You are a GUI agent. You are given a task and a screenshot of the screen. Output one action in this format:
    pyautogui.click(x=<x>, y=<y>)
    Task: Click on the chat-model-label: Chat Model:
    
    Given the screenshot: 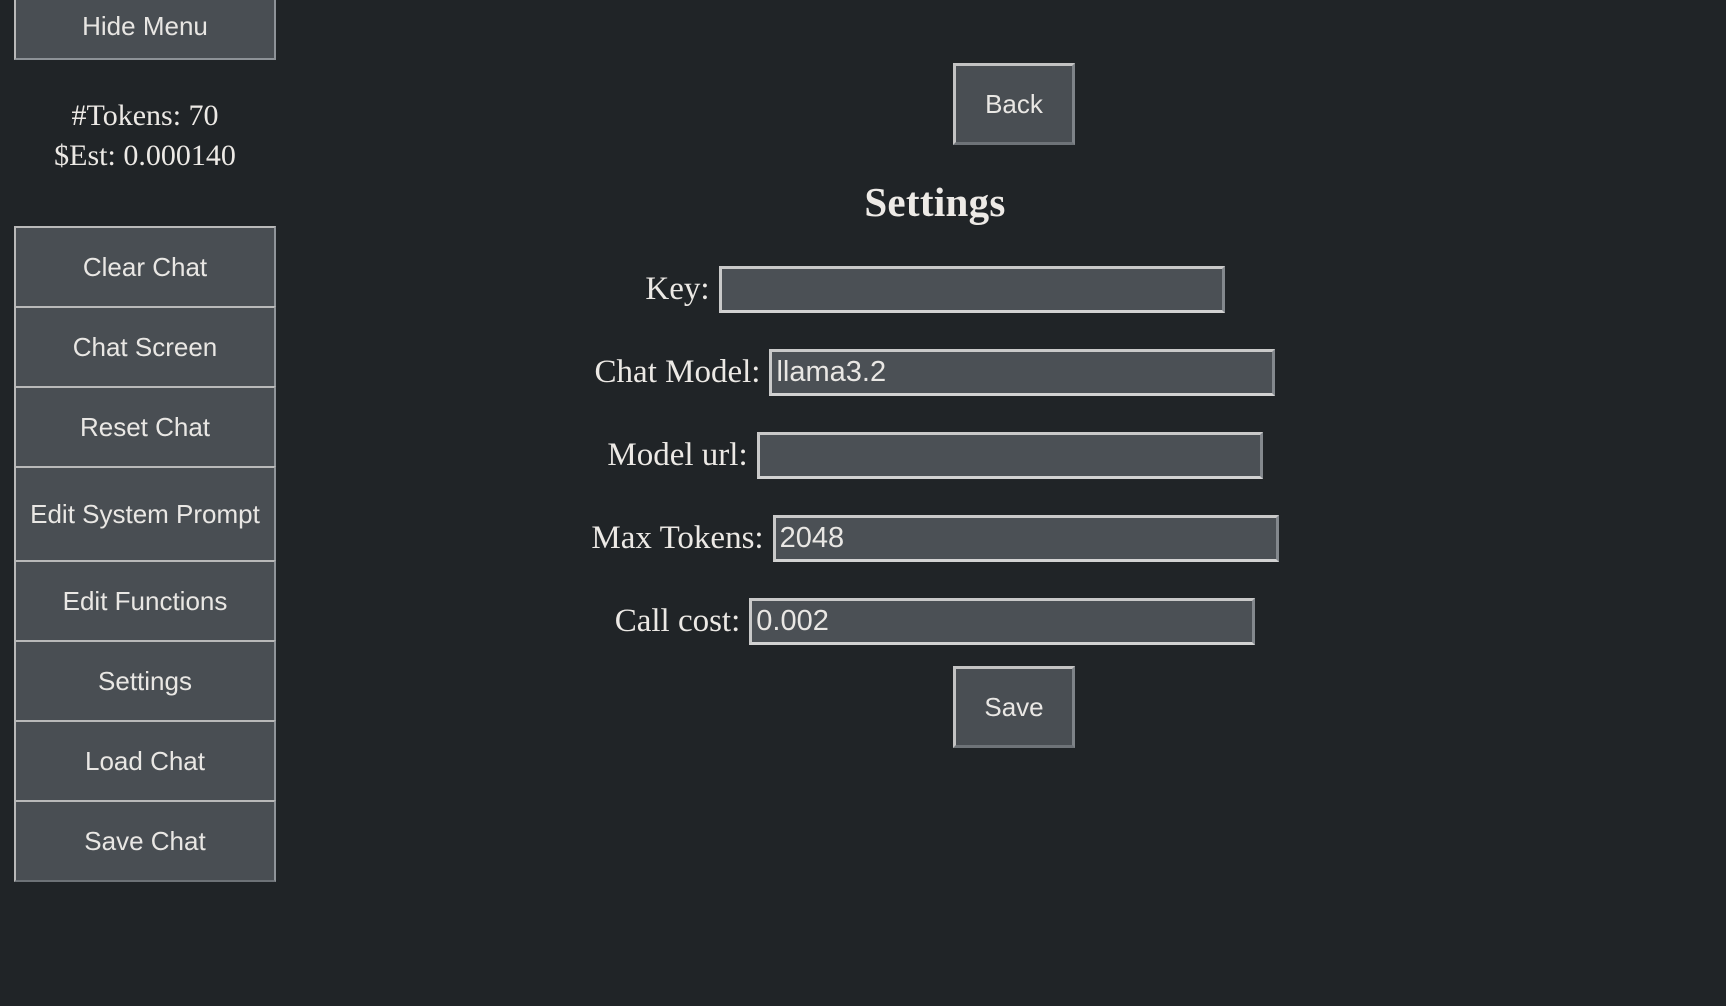 What is the action you would take?
    pyautogui.click(x=677, y=372)
    